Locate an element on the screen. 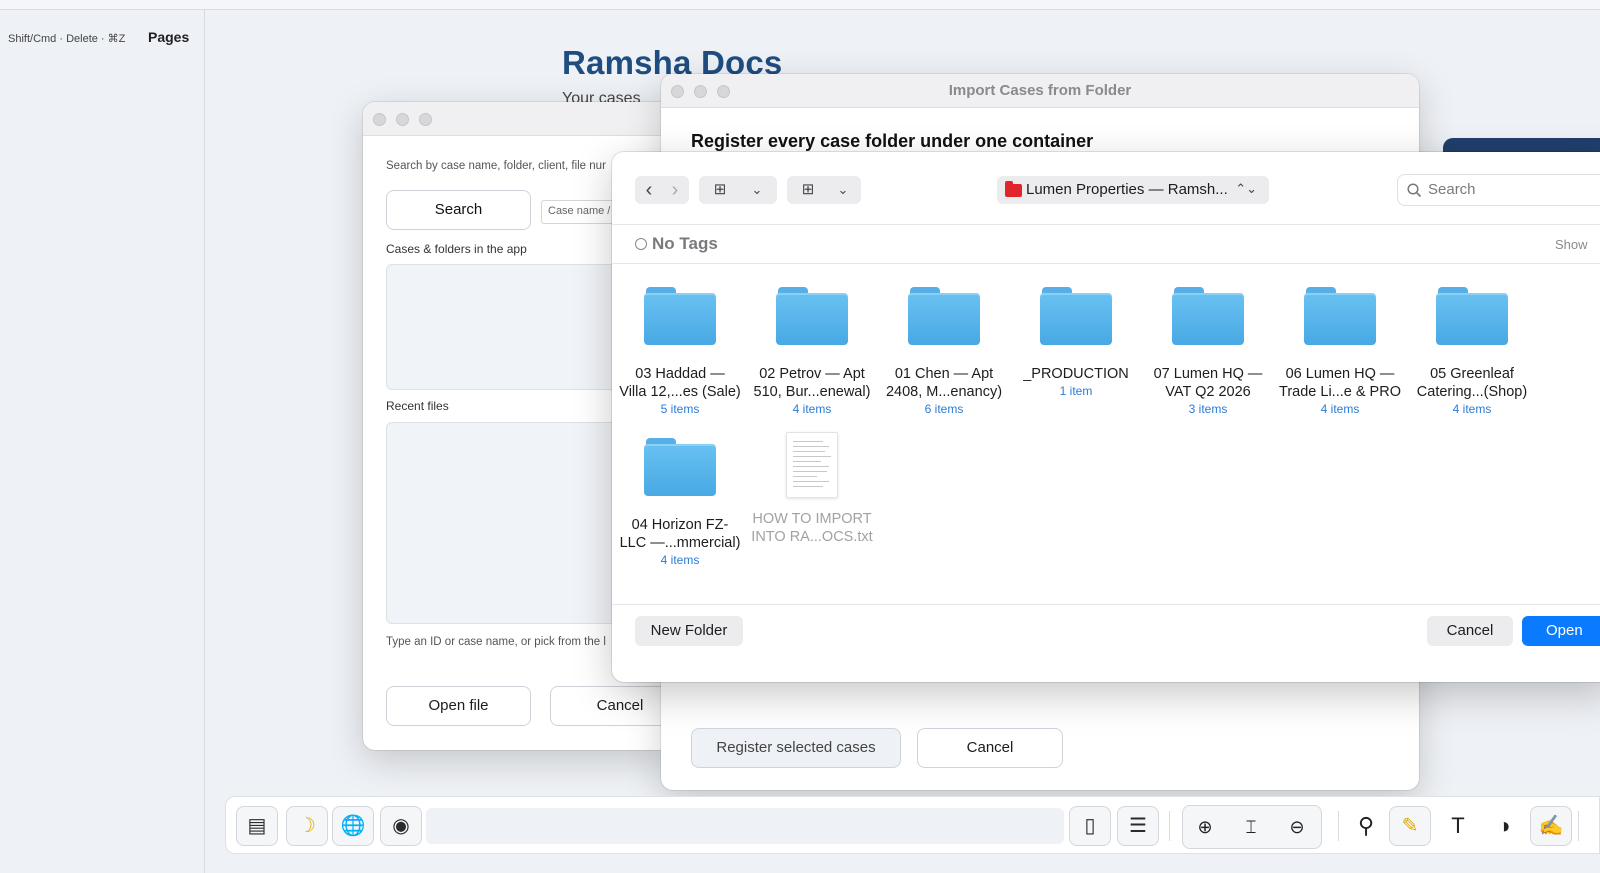 This screenshot has height=873, width=1600. item-name: 04 Horizon FZ- LLC —...mmercial) is located at coordinates (680, 534).